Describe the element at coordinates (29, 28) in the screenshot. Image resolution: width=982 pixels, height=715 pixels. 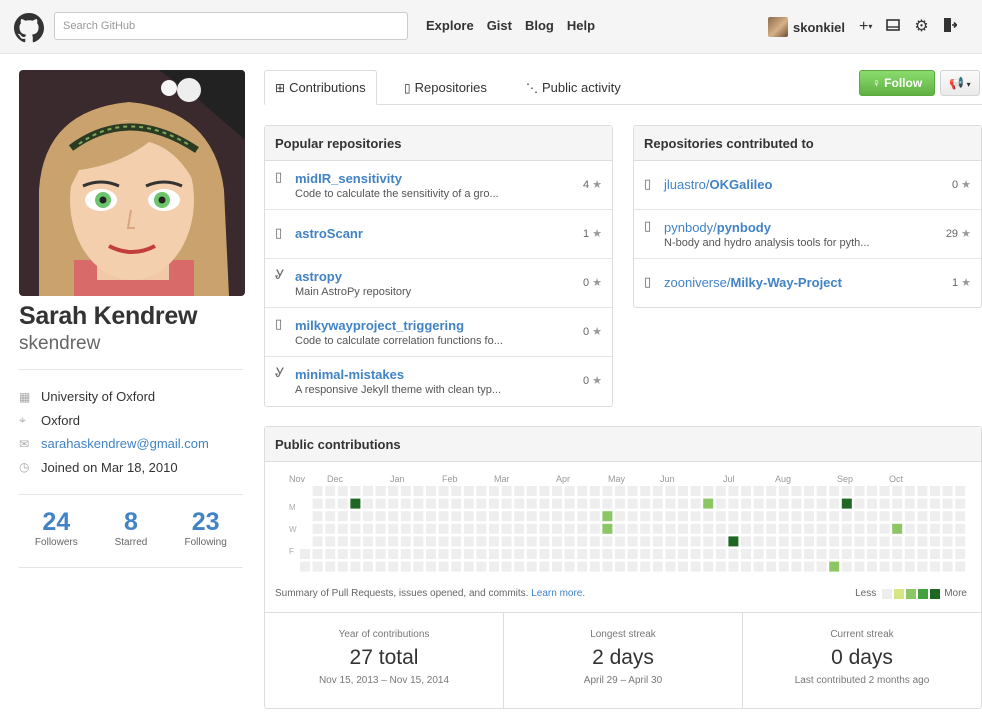
I see `github-logo-icon` at that location.